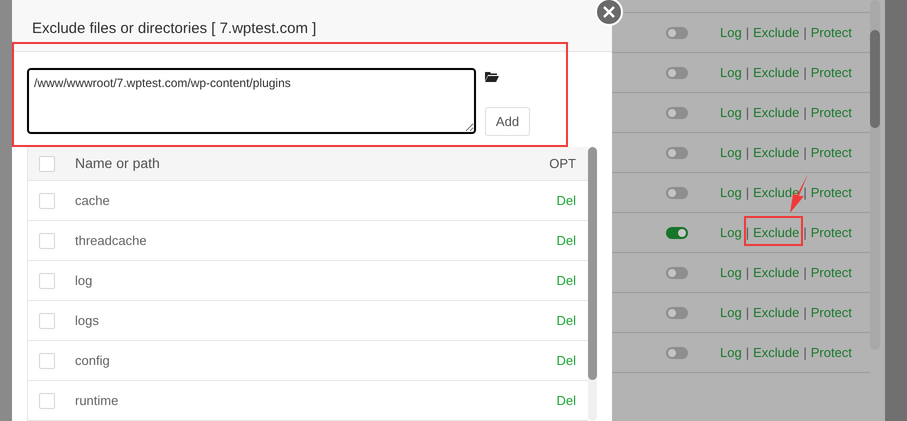  I want to click on close-icon, so click(609, 12).